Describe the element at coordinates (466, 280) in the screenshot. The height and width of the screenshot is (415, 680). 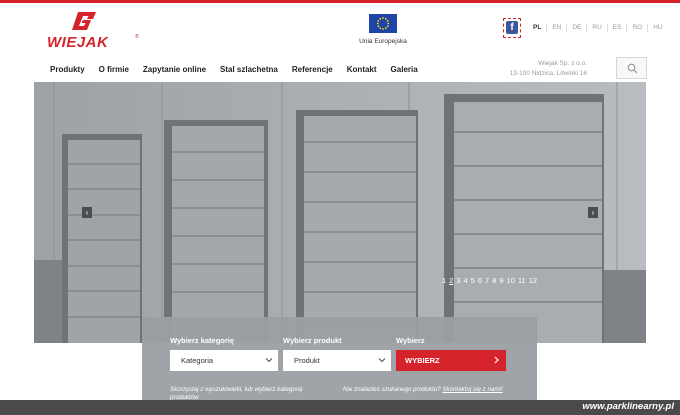
I see `slide-4-button: 4` at that location.